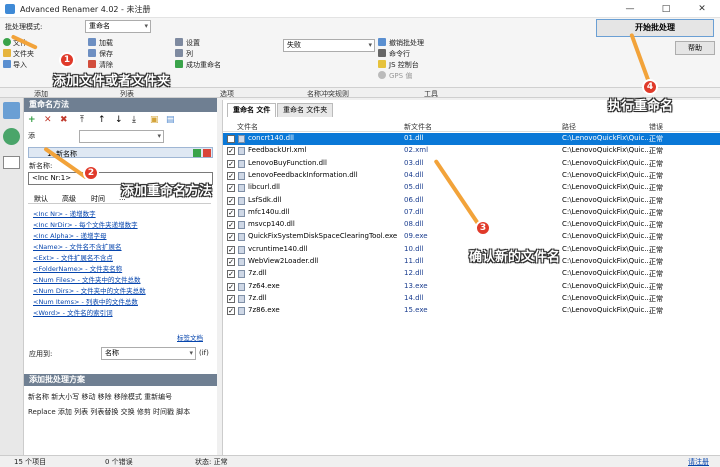 The height and width of the screenshot is (467, 720). I want to click on check-icon, so click(179, 64).